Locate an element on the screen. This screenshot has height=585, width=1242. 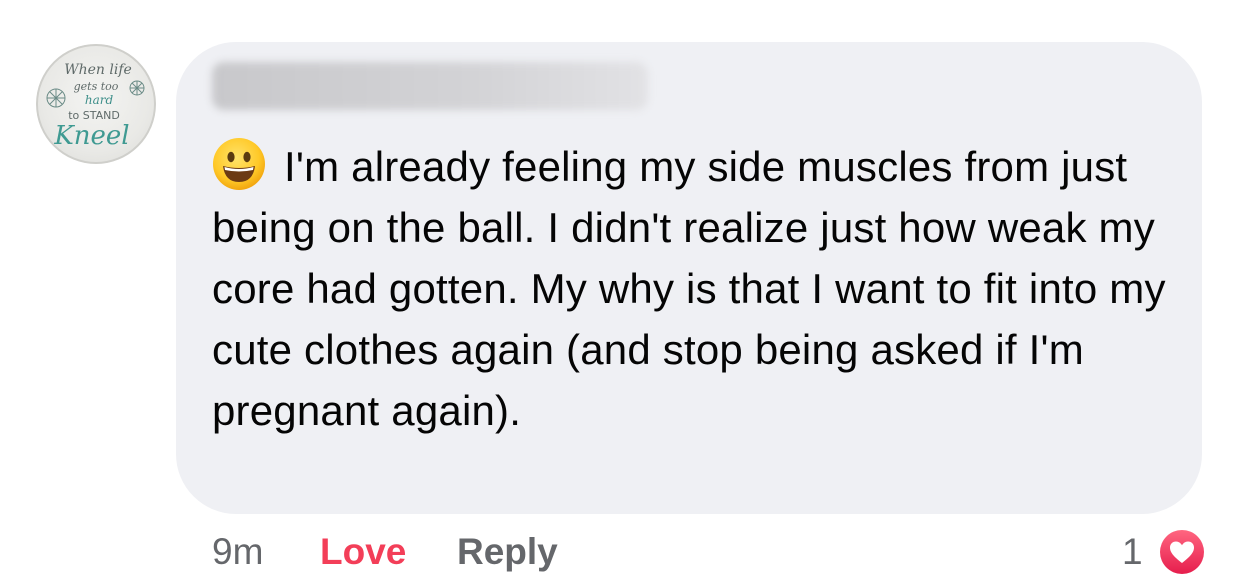
avatar-line-3: hard is located at coordinates (99, 100).